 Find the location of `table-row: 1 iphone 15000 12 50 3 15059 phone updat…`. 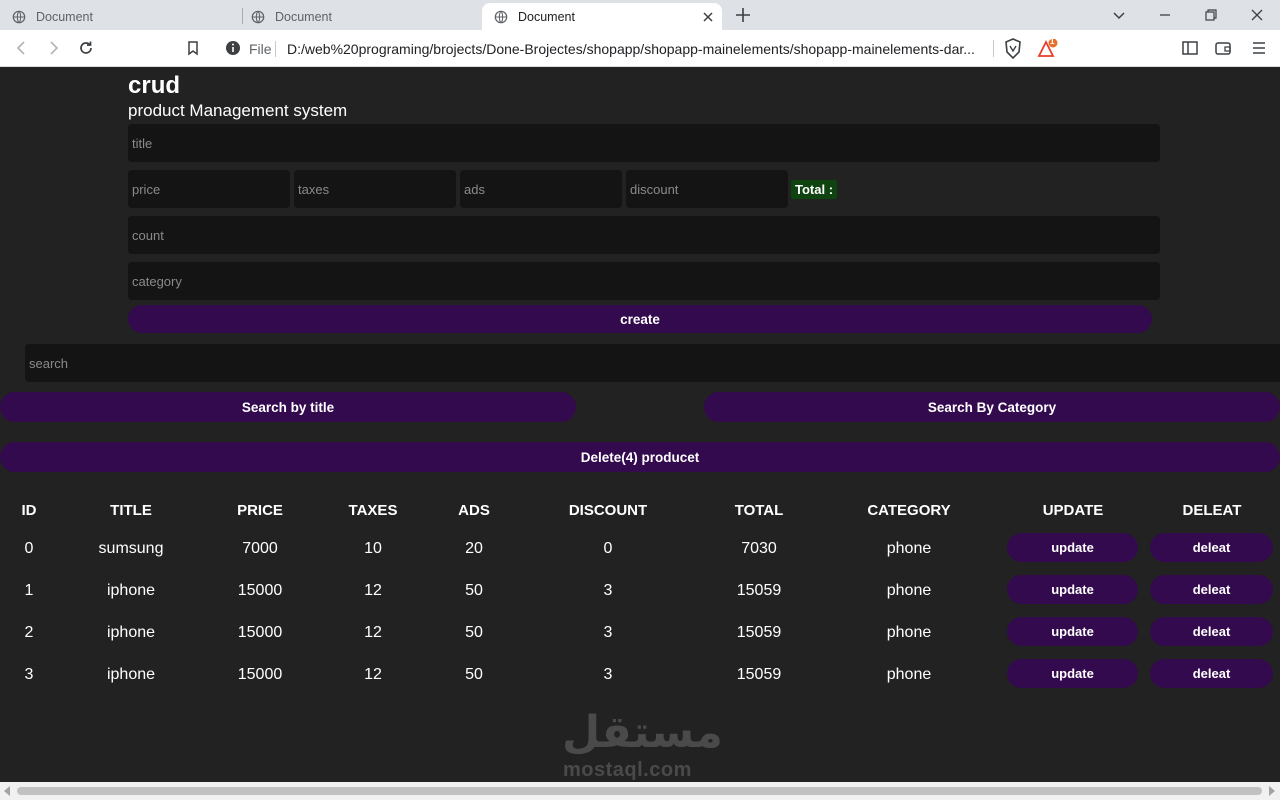

table-row: 1 iphone 15000 12 50 3 15059 phone updat… is located at coordinates (640, 569).